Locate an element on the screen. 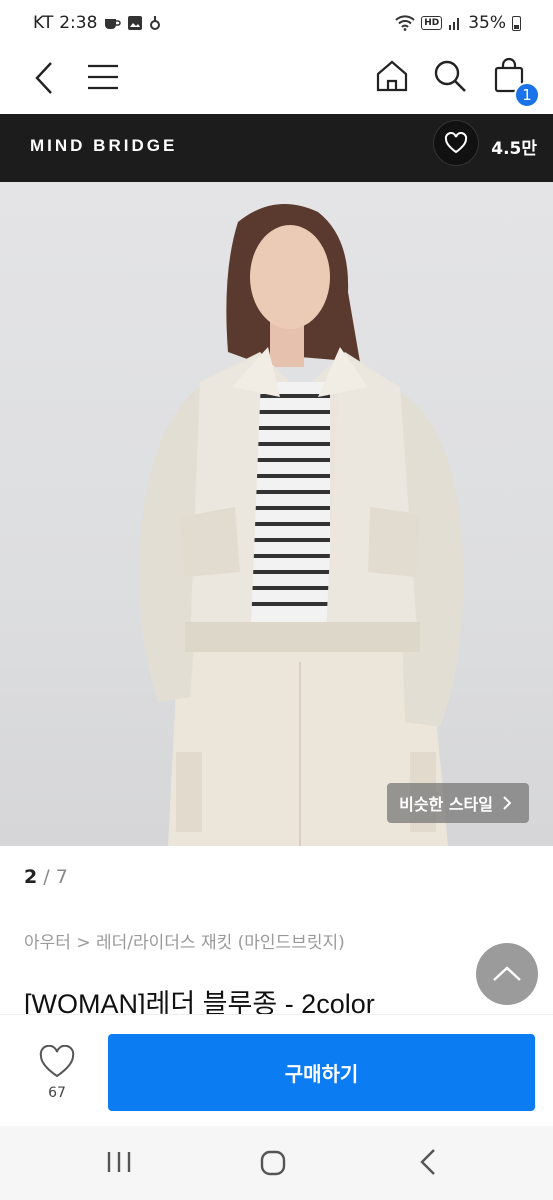 Image resolution: width=553 pixels, height=1200 pixels. search-button is located at coordinates (450, 76).